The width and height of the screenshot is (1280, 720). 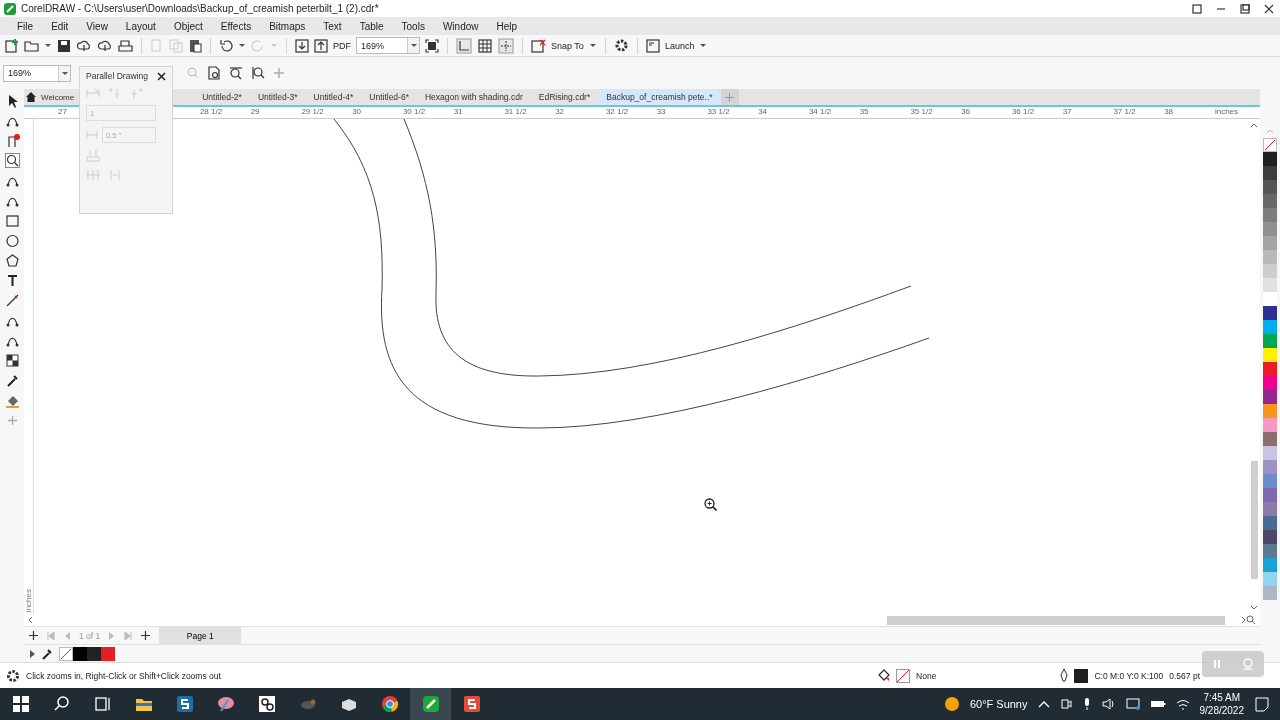 I want to click on menu-item: Object, so click(x=188, y=26).